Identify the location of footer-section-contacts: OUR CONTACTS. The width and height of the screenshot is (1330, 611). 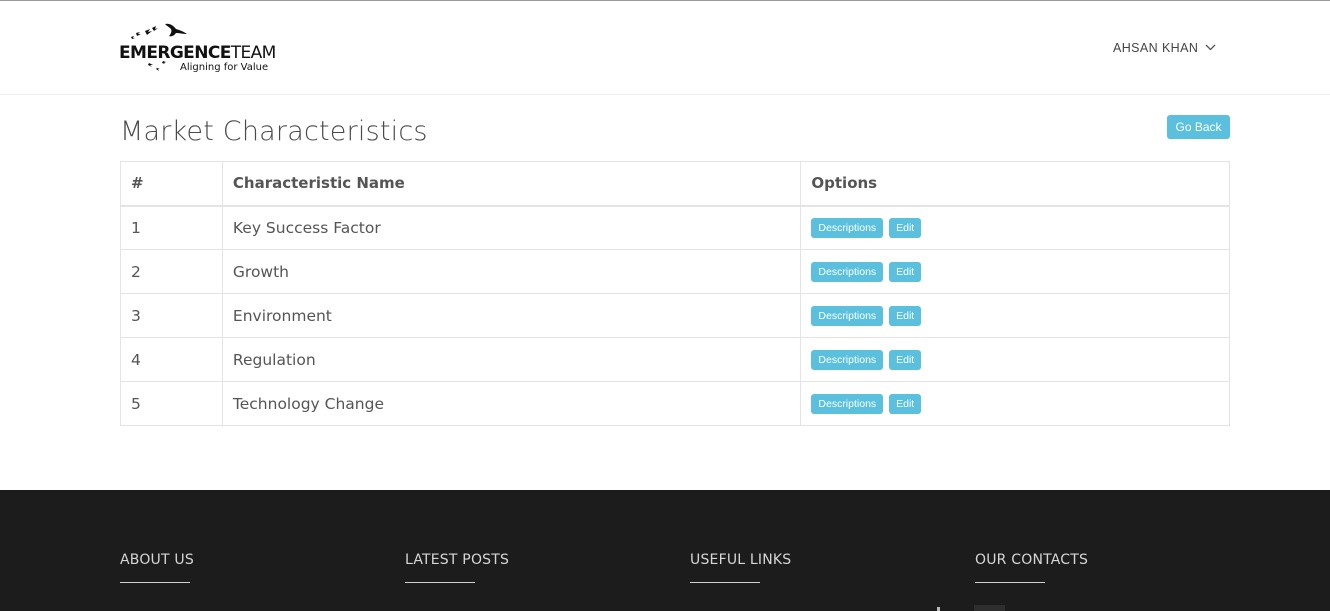
(1031, 567).